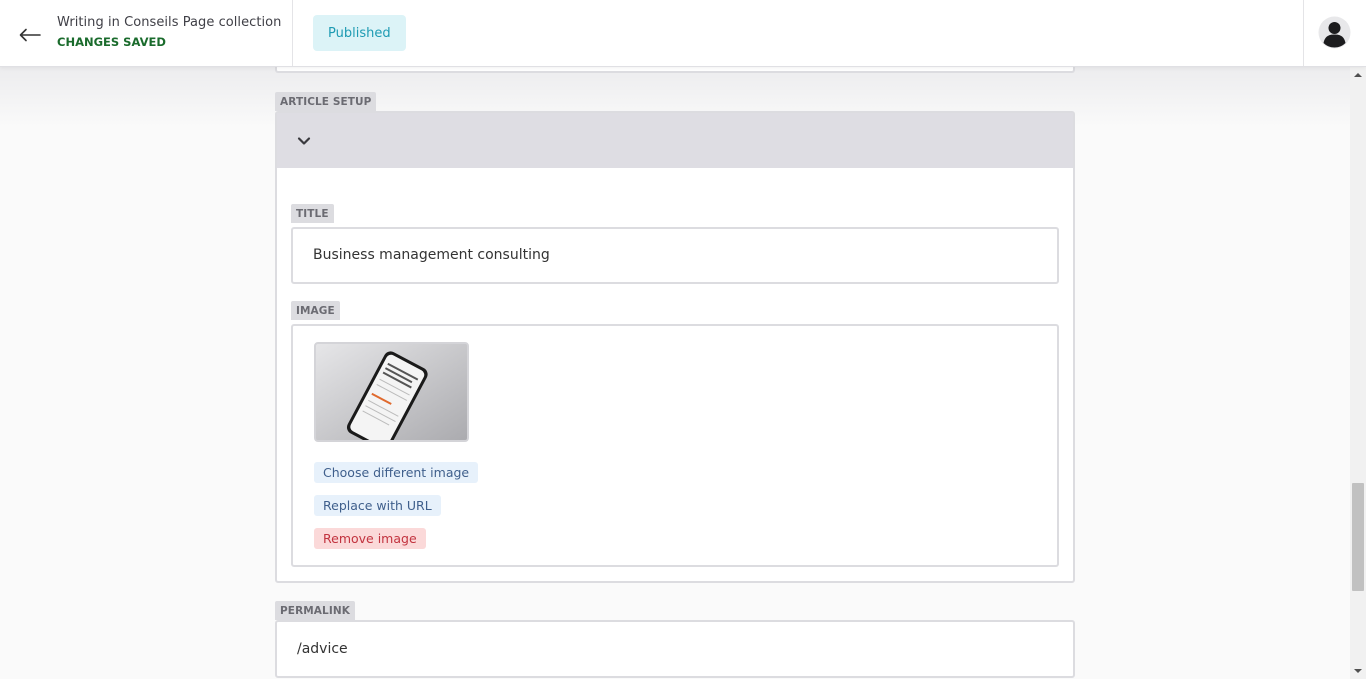  Describe the element at coordinates (322, 649) in the screenshot. I see `permalink-value: /advice` at that location.